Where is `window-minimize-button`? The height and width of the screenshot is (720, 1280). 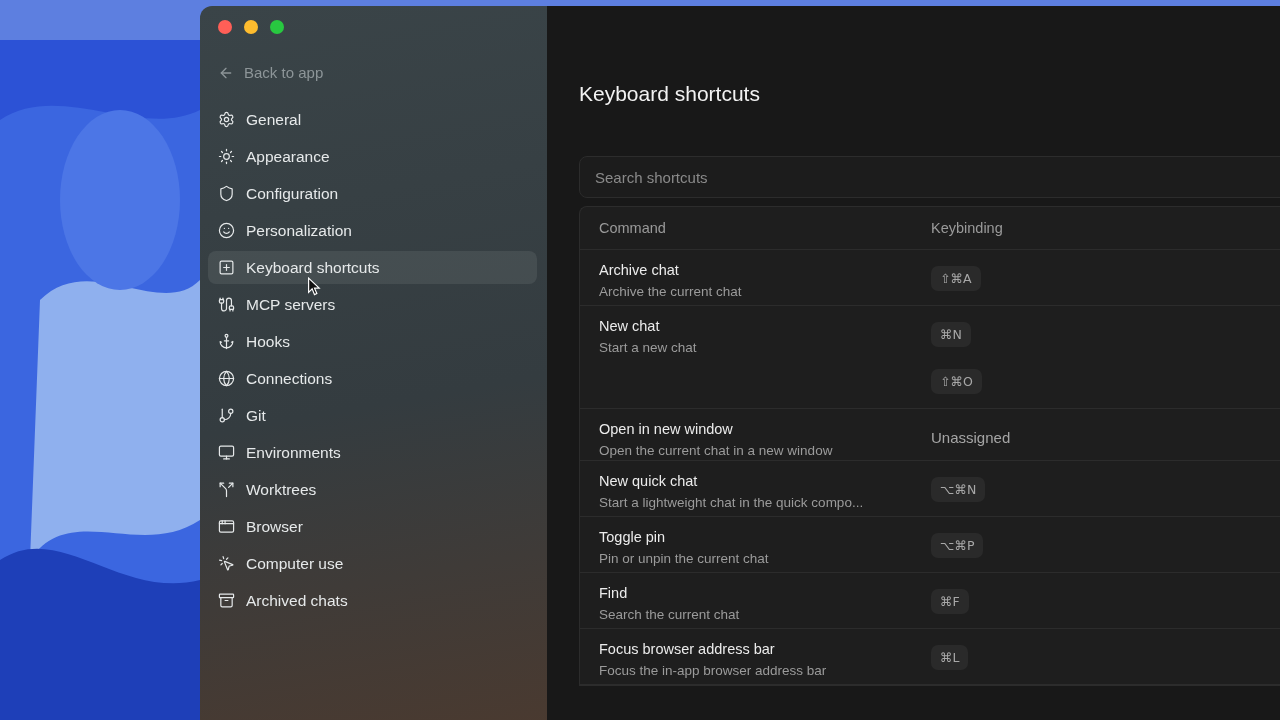 window-minimize-button is located at coordinates (251, 27).